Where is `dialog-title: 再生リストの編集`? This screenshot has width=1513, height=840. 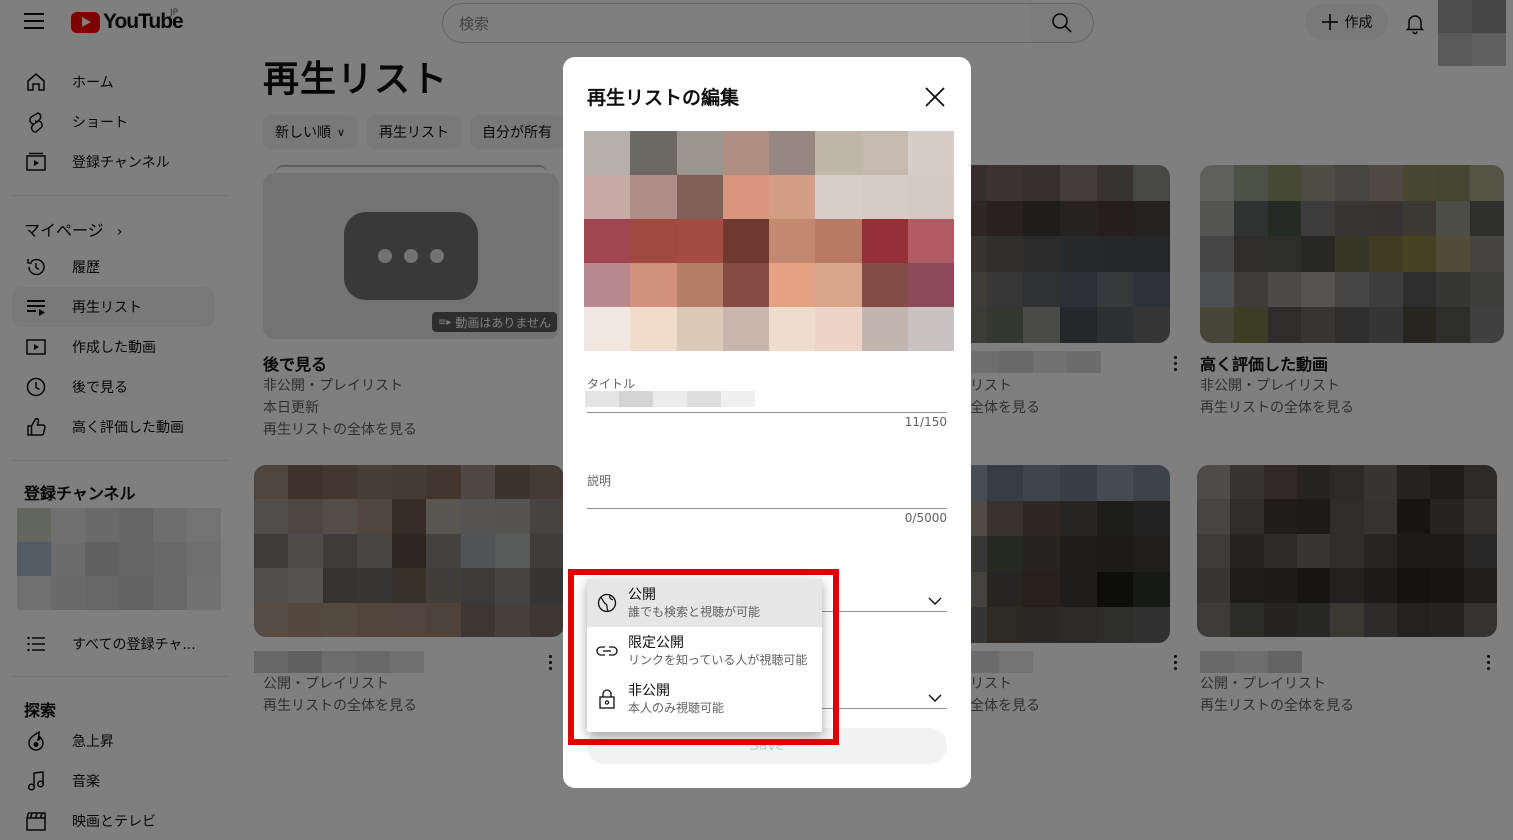
dialog-title: 再生リストの編集 is located at coordinates (663, 98).